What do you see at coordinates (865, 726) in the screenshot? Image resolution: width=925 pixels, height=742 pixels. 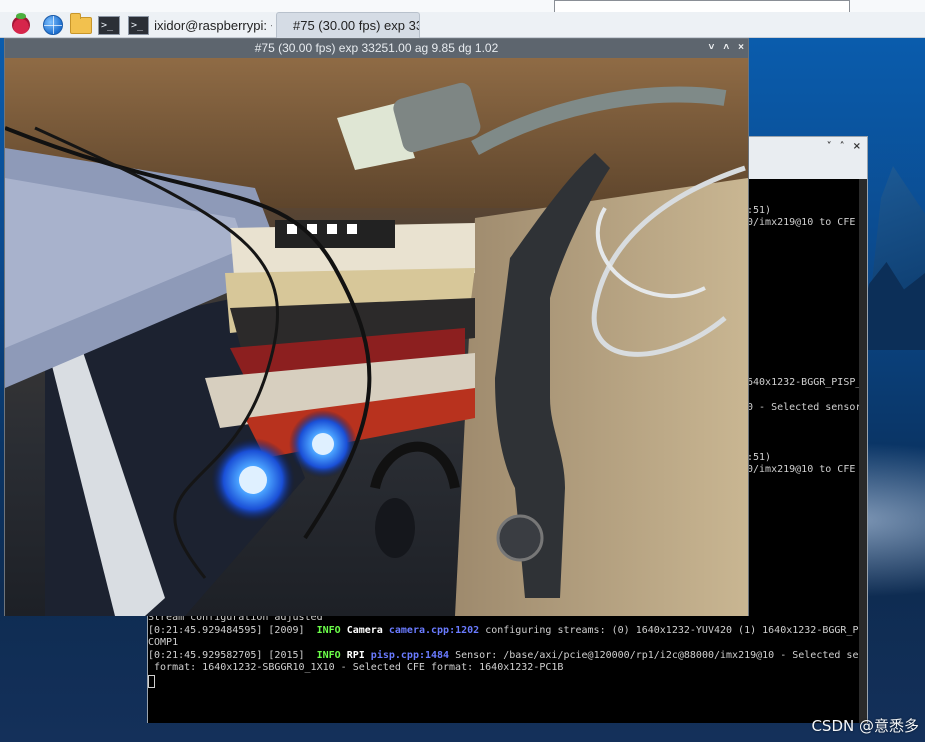 I see `csdn-watermark: CSDN @意悉多` at bounding box center [865, 726].